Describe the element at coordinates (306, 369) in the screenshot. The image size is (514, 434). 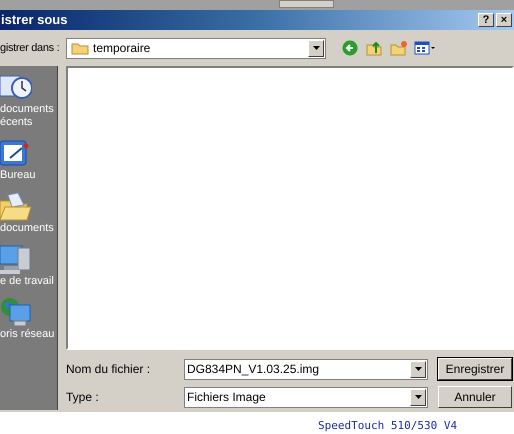
I see `file-name-field: DG834PN_V1.03.25.img` at that location.